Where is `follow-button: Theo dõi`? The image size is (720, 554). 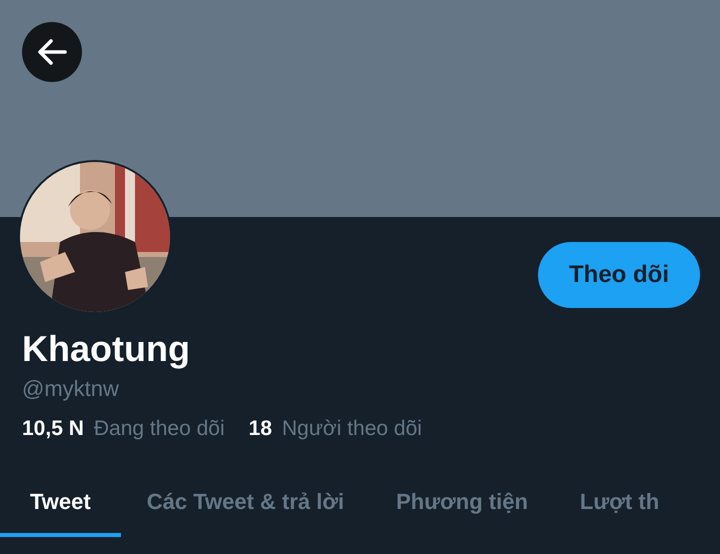
follow-button: Theo dõi is located at coordinates (619, 275).